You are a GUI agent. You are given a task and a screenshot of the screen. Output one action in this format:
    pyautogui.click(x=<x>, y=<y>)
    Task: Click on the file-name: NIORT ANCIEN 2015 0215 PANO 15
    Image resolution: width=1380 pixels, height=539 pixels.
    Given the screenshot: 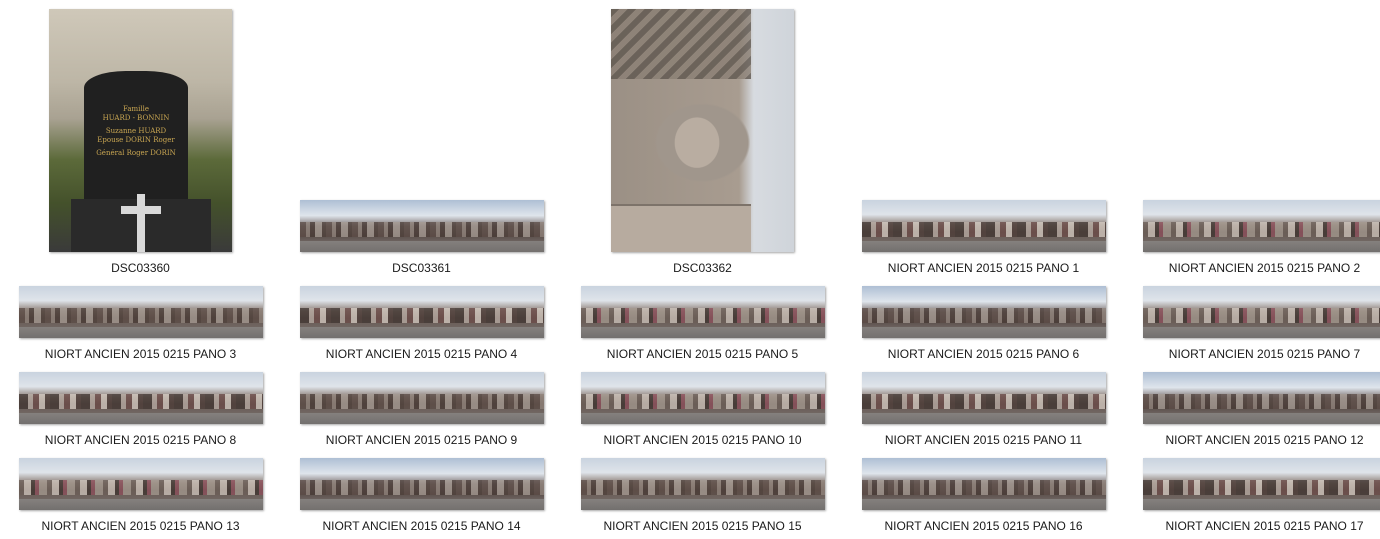 What is the action you would take?
    pyautogui.click(x=702, y=526)
    